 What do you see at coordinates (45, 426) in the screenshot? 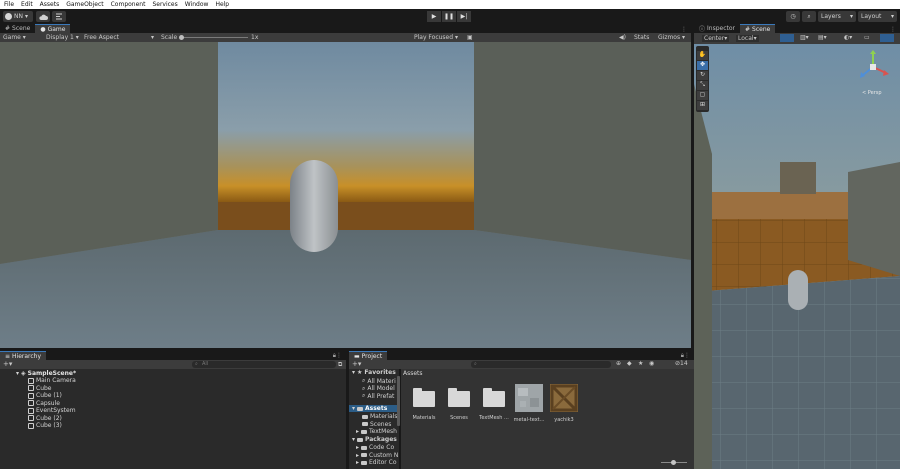
I see `list-item: Cube (3)` at bounding box center [45, 426].